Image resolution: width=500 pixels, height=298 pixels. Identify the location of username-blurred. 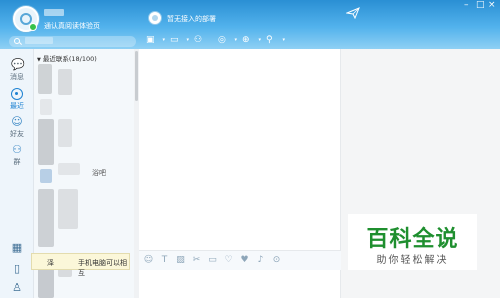
(54, 12).